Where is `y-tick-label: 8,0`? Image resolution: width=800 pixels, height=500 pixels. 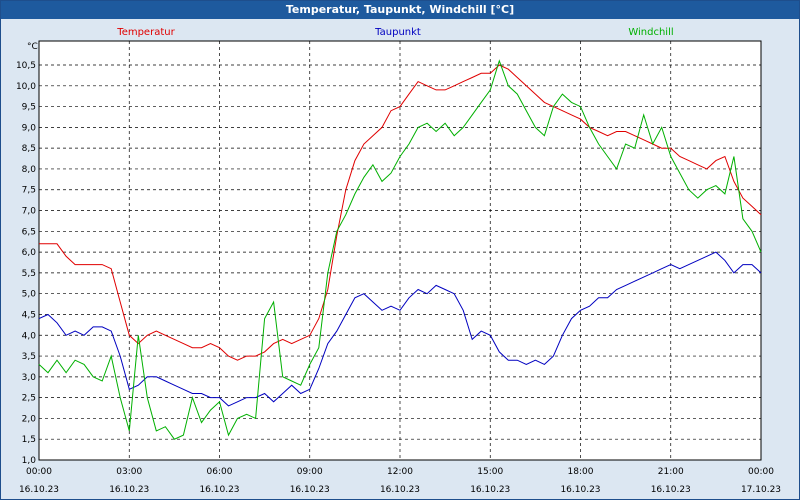 y-tick-label: 8,0 is located at coordinates (29, 170).